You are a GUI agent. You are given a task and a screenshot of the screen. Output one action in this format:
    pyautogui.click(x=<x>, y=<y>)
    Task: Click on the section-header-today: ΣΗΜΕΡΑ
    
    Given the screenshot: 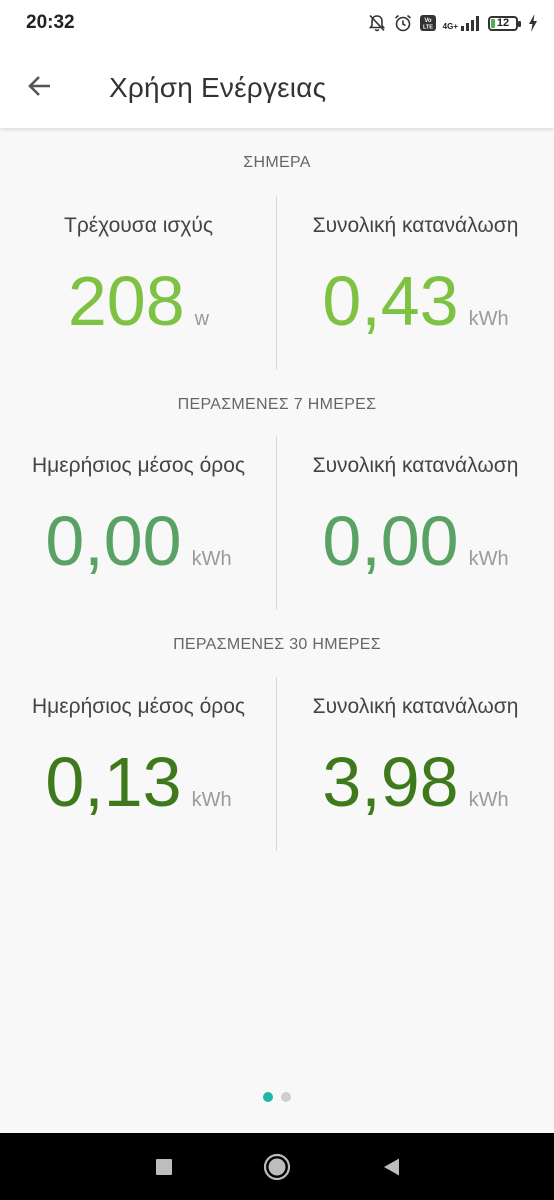 What is the action you would take?
    pyautogui.click(x=277, y=162)
    